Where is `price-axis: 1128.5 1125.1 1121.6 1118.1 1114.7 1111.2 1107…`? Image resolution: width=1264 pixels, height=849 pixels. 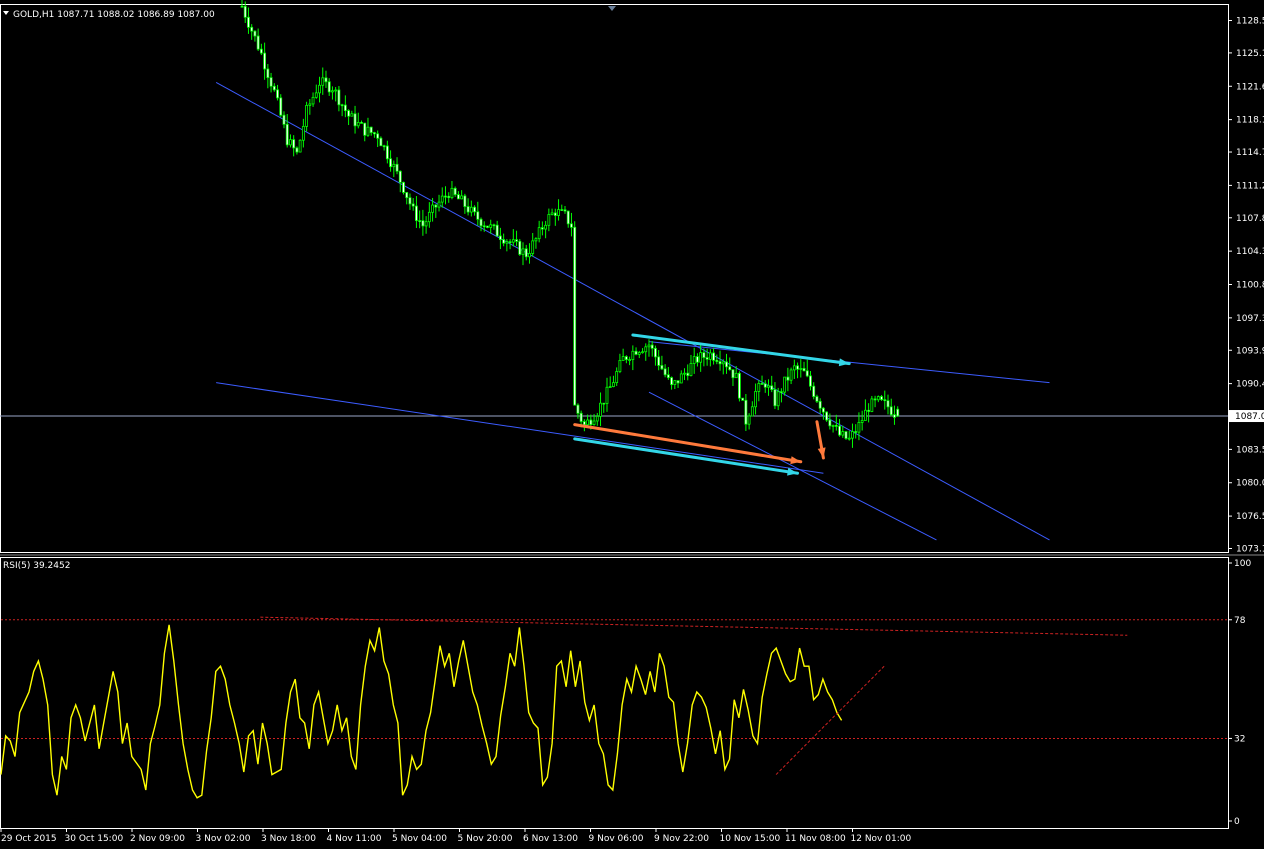 price-axis: 1128.5 1125.1 1121.6 1118.1 1114.7 1111.2 1107… is located at coordinates (1246, 286).